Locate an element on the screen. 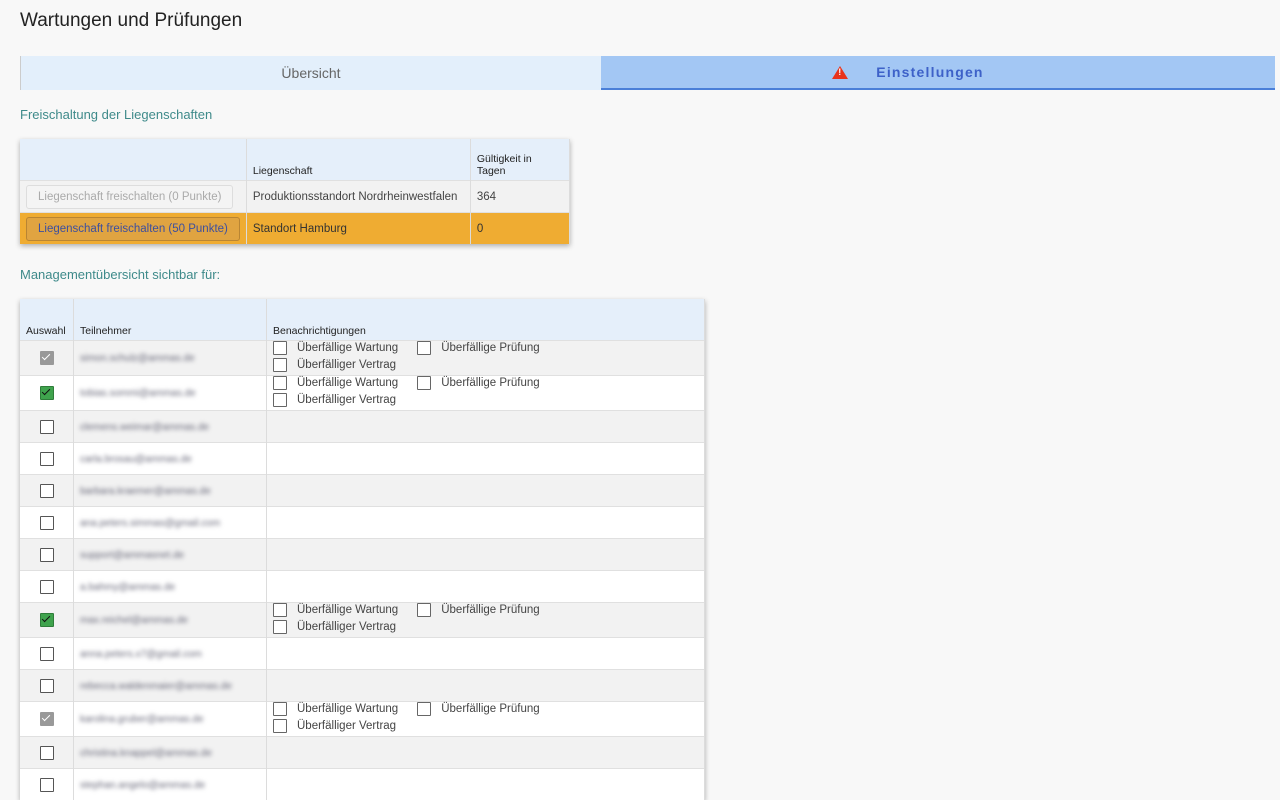 This screenshot has height=800, width=1280. participant-cell: barbara.kraemer@ammas.de is located at coordinates (170, 491).